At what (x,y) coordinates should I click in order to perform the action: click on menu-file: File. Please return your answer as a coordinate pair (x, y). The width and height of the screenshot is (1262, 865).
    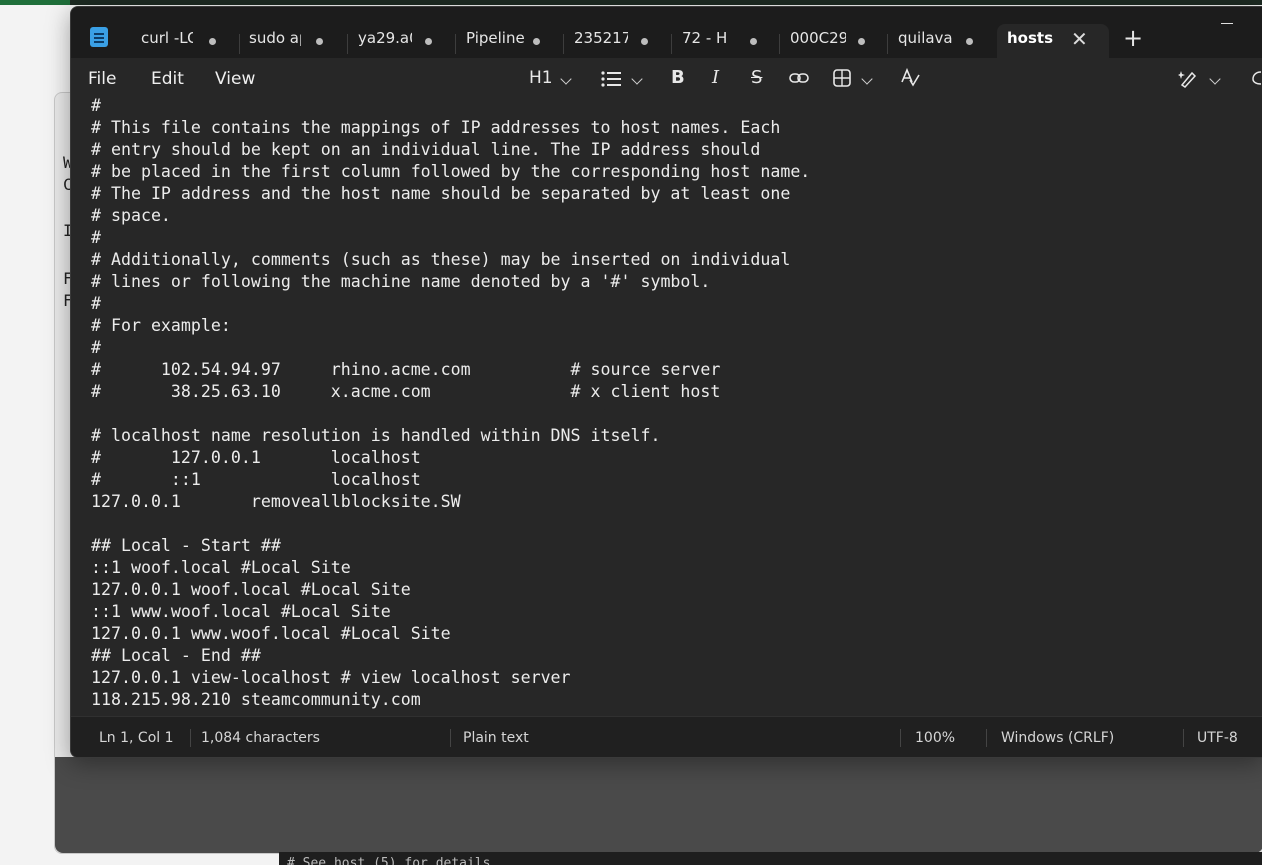
    Looking at the image, I should click on (102, 79).